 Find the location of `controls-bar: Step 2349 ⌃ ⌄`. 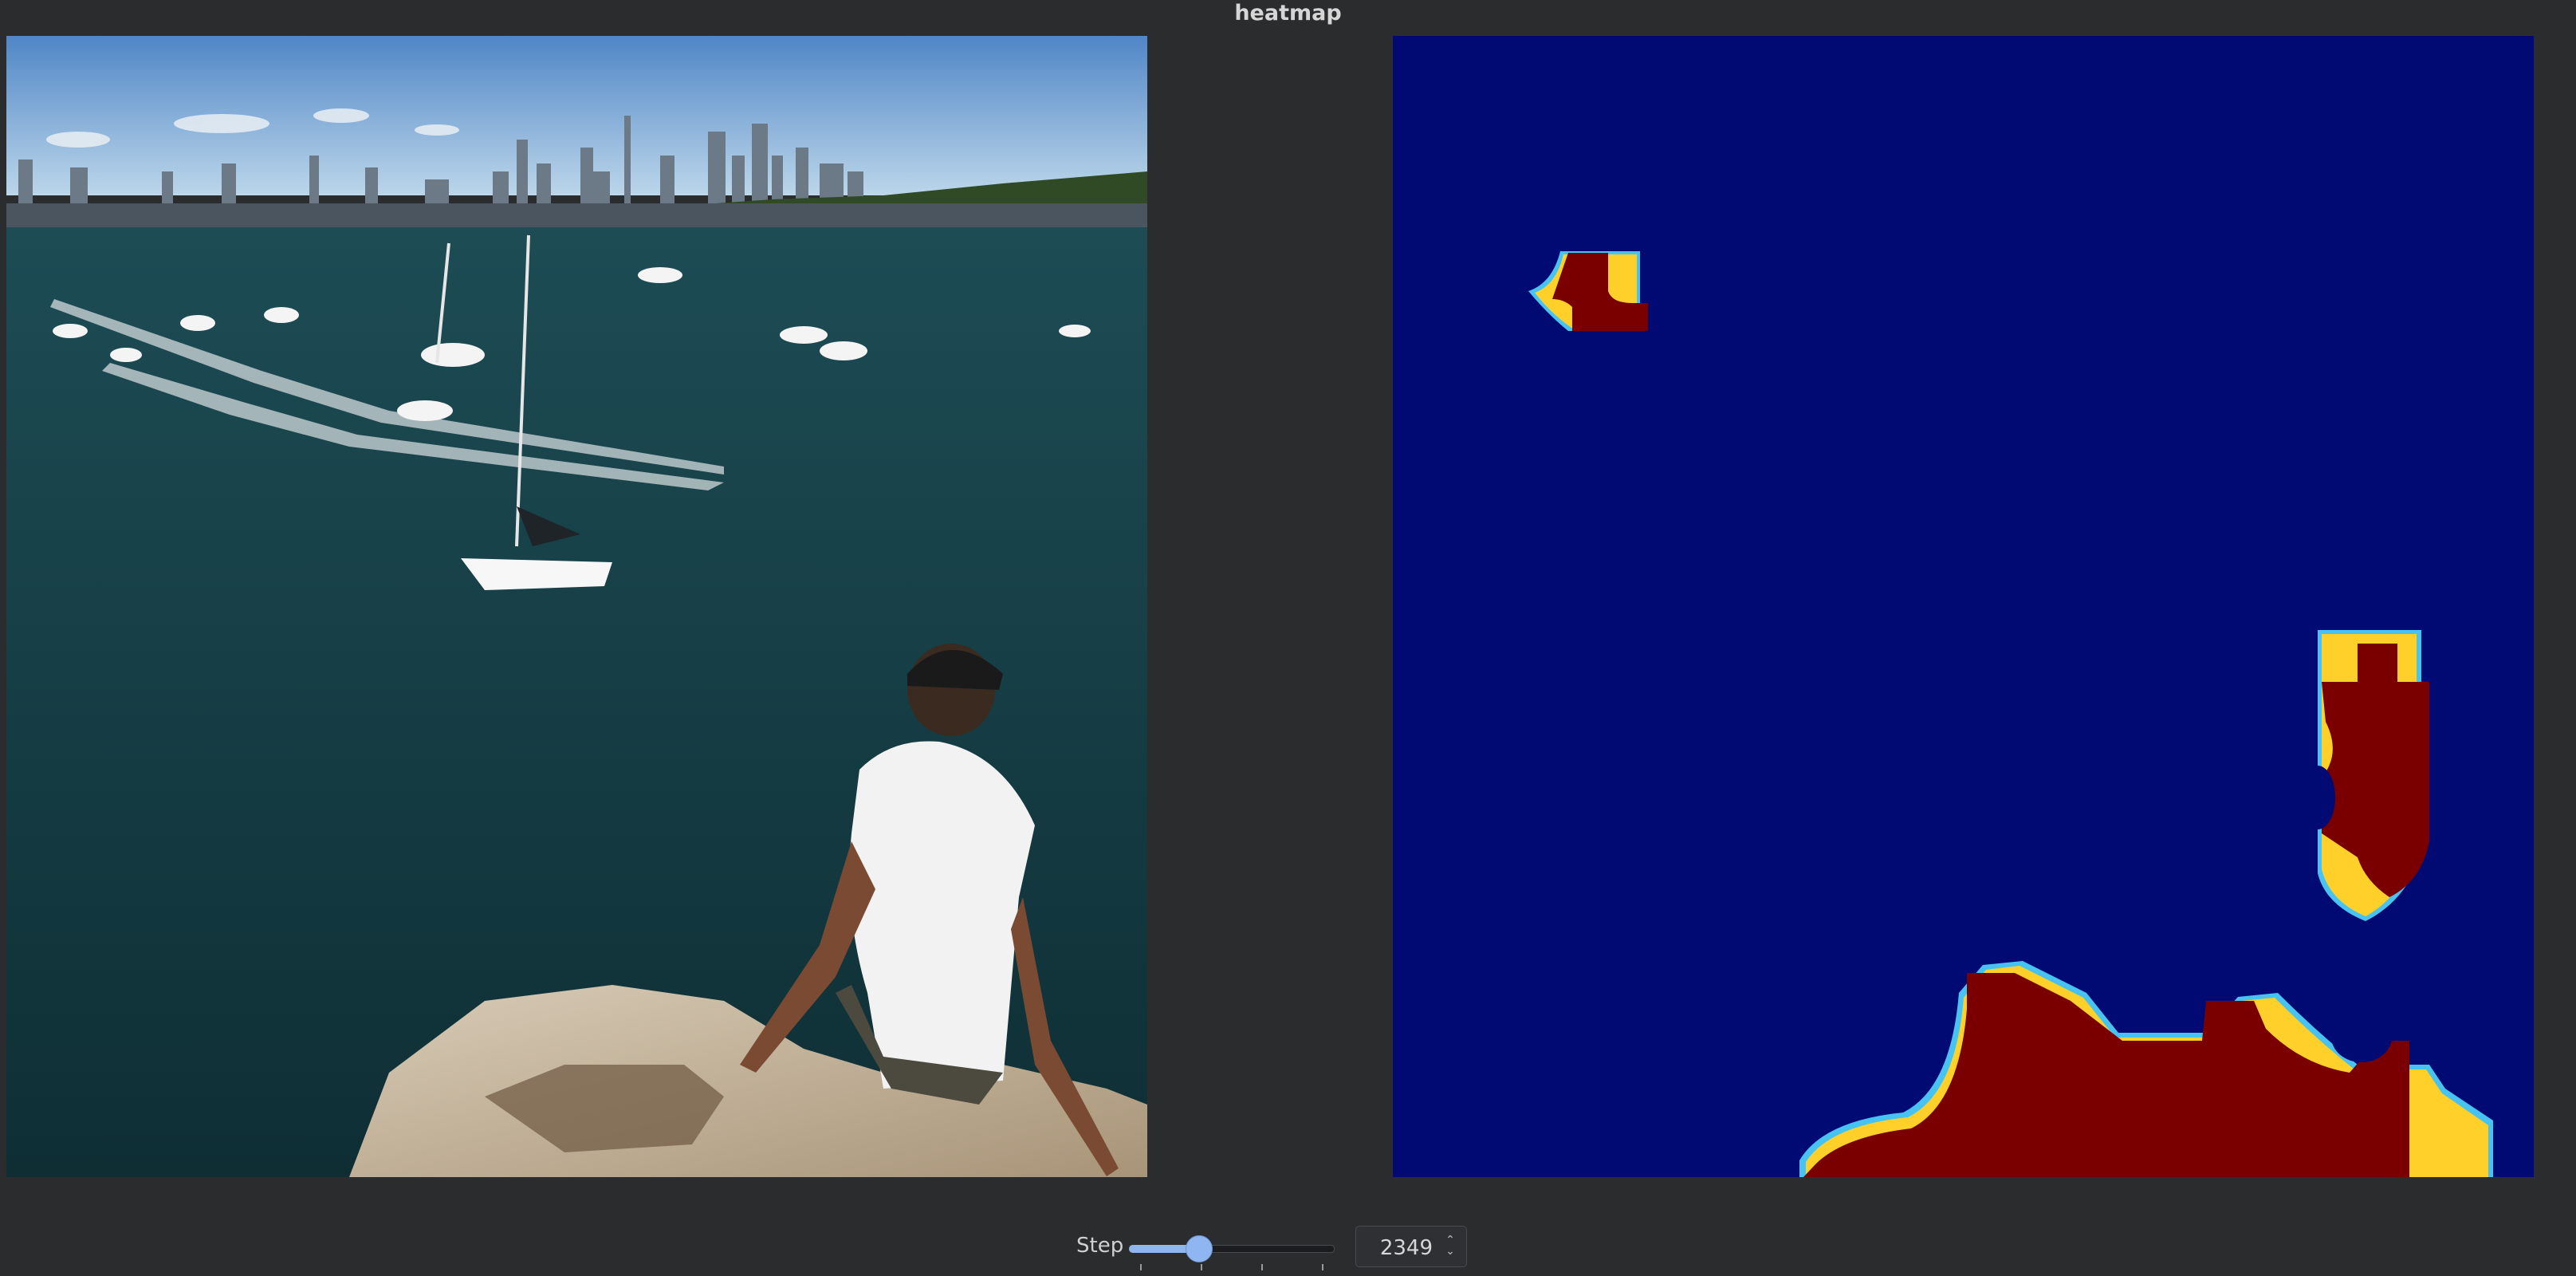

controls-bar: Step 2349 ⌃ ⌄ is located at coordinates (1288, 1248).